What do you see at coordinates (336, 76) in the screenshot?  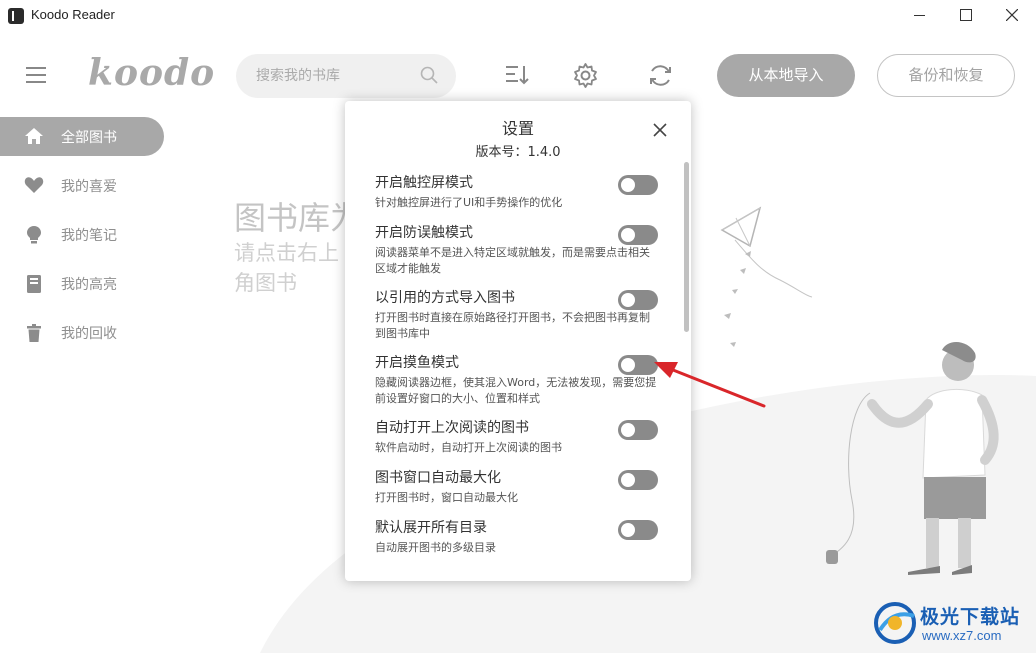 I see `search-input` at bounding box center [336, 76].